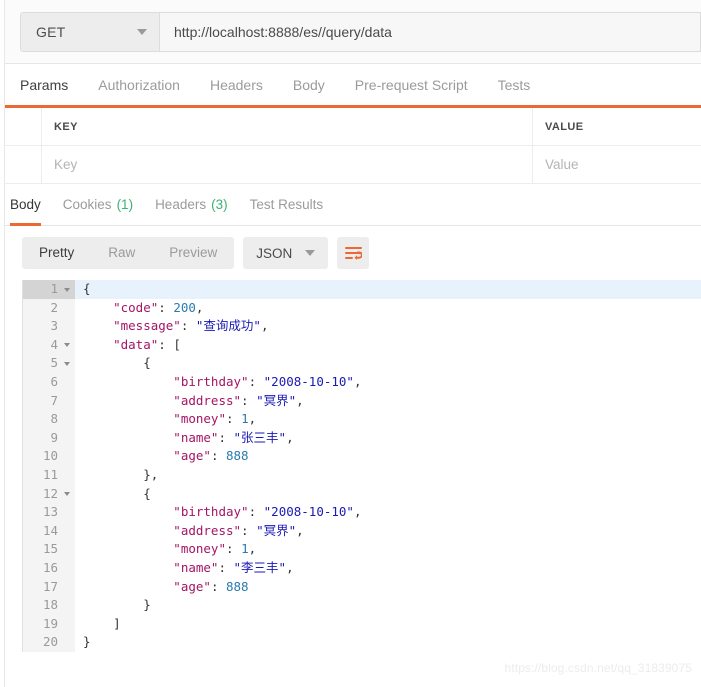 The image size is (701, 687). What do you see at coordinates (21, 164) in the screenshot?
I see `param-row-checkbox` at bounding box center [21, 164].